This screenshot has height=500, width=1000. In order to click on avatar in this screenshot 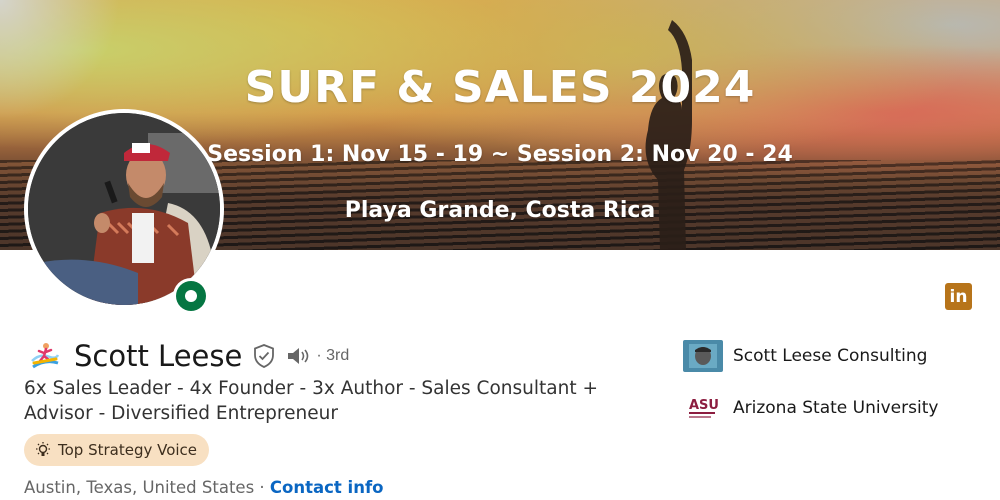, I will do `click(124, 209)`.